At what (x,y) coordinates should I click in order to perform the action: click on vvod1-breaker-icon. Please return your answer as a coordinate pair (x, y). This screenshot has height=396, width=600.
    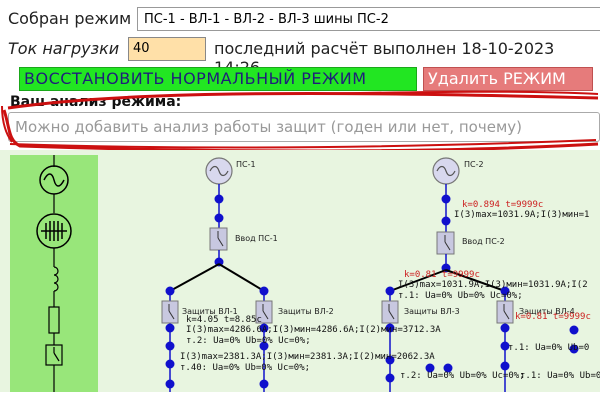
    Looking at the image, I should click on (218, 239).